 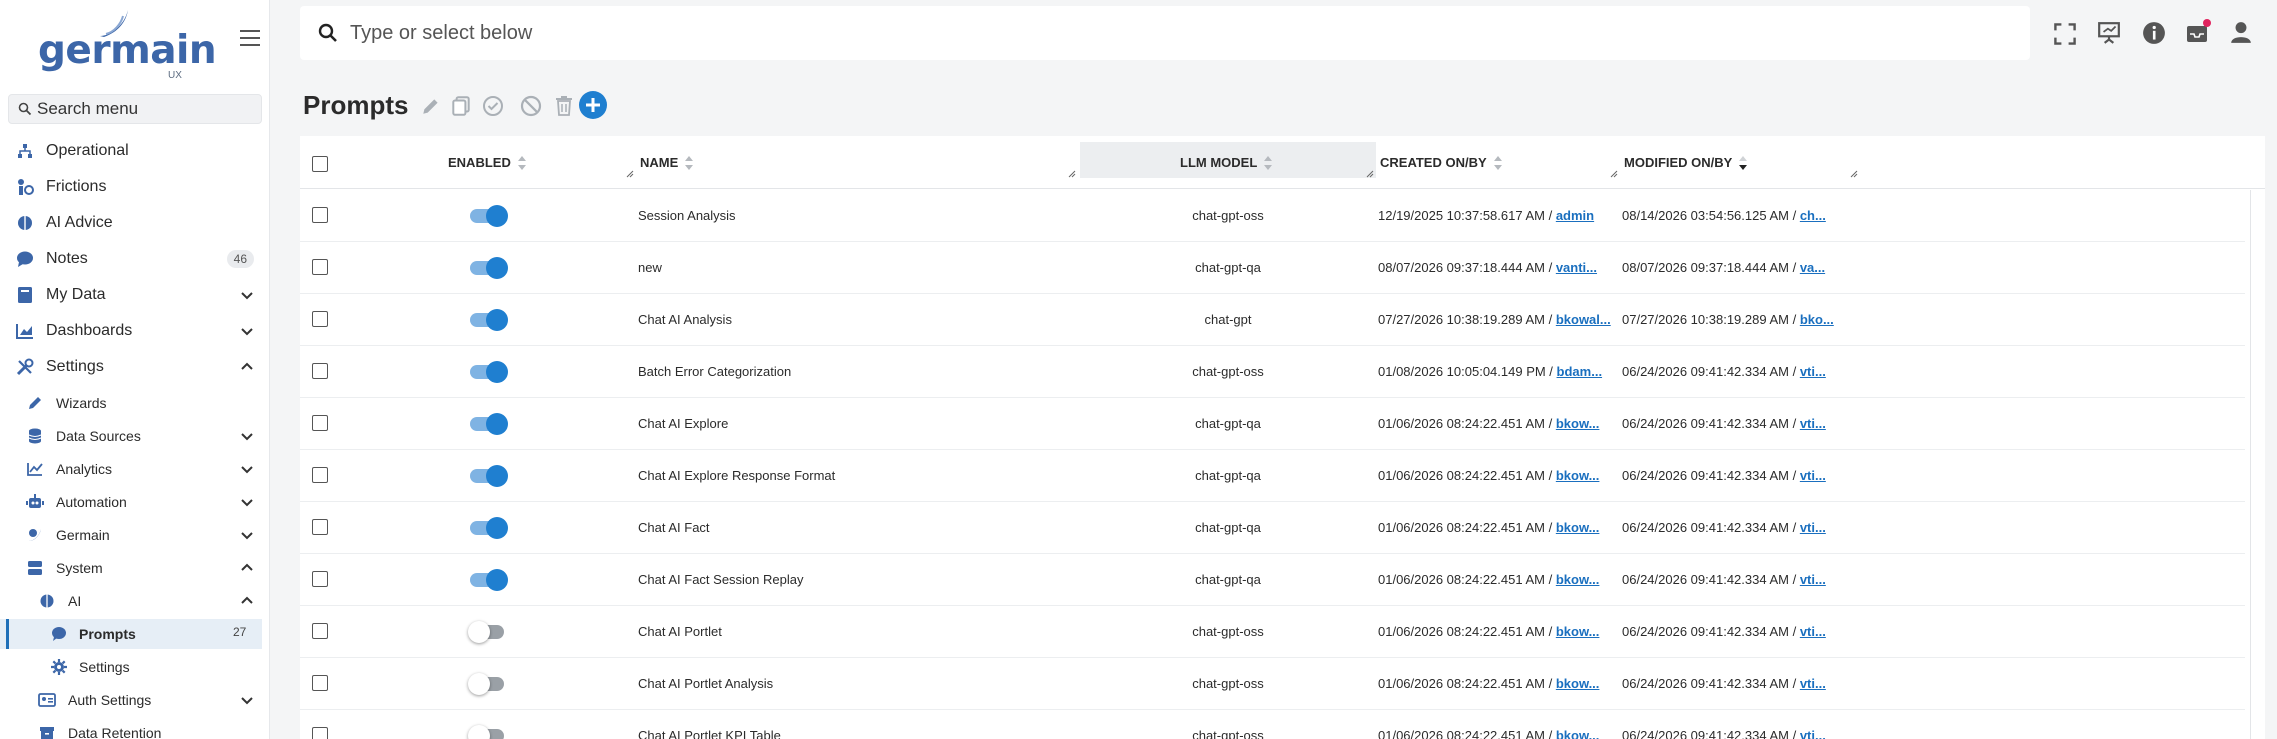 What do you see at coordinates (144, 109) in the screenshot?
I see `menu-search-input` at bounding box center [144, 109].